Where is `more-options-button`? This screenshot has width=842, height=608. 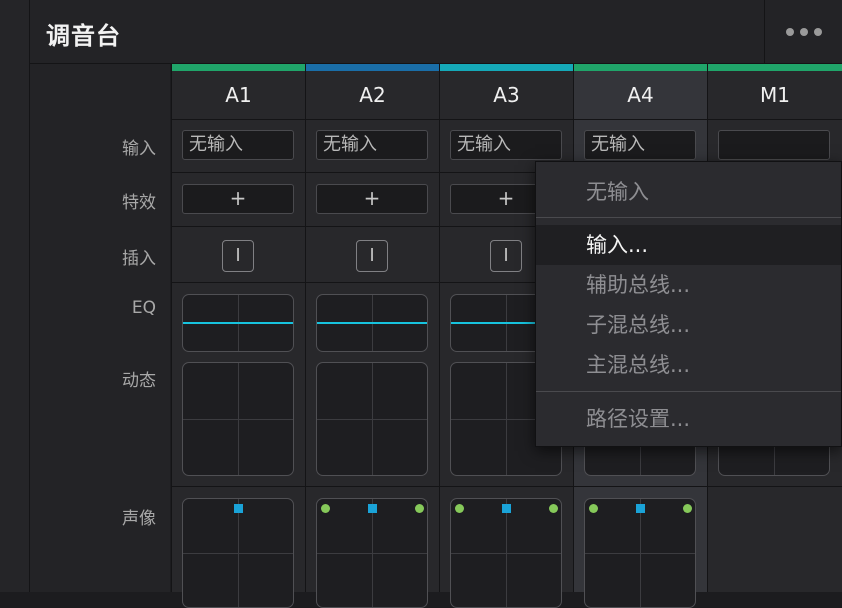
more-options-button is located at coordinates (803, 32).